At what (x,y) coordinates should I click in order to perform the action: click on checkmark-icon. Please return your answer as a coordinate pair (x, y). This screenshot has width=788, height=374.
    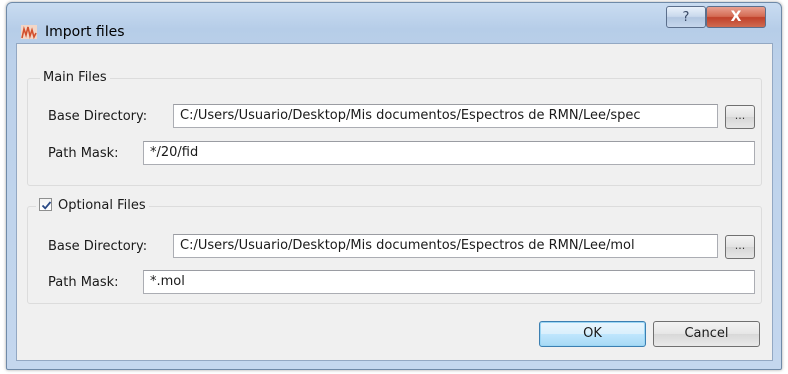
    Looking at the image, I should click on (46, 205).